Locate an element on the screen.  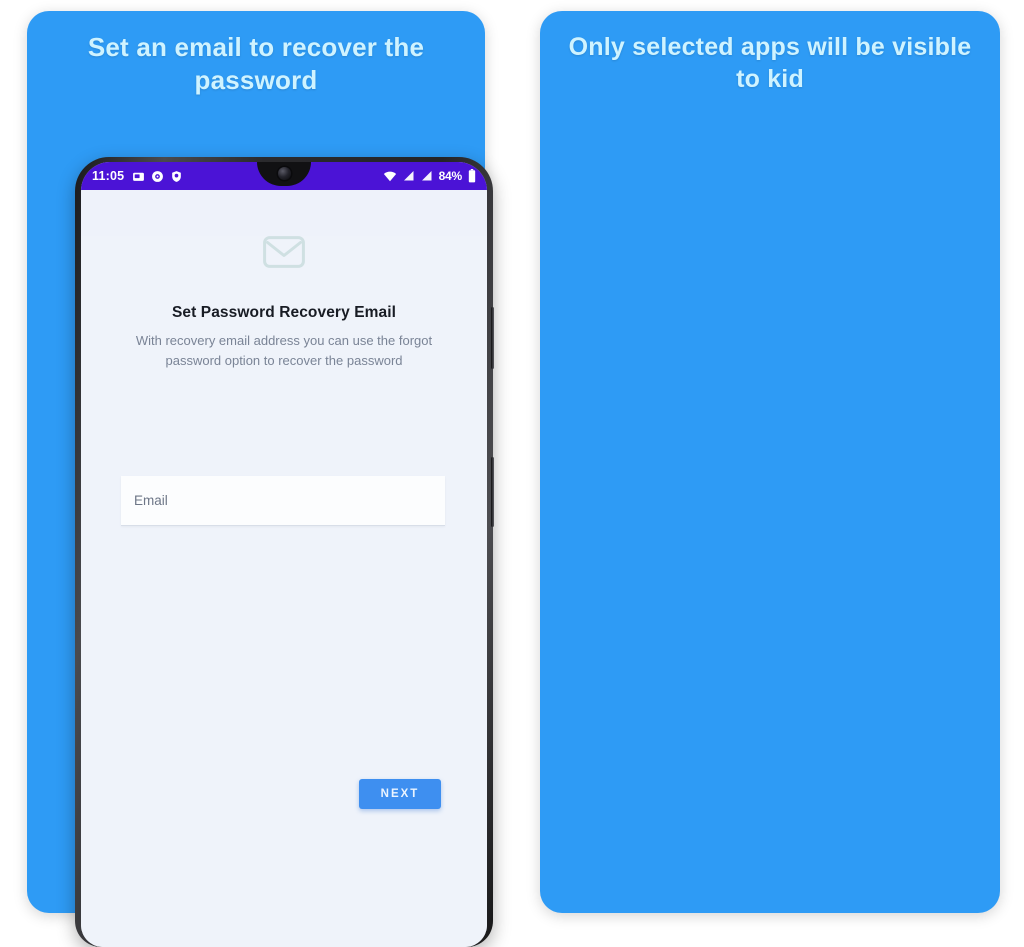
promo-title-left: Set an email to recover the password is located at coordinates (256, 64).